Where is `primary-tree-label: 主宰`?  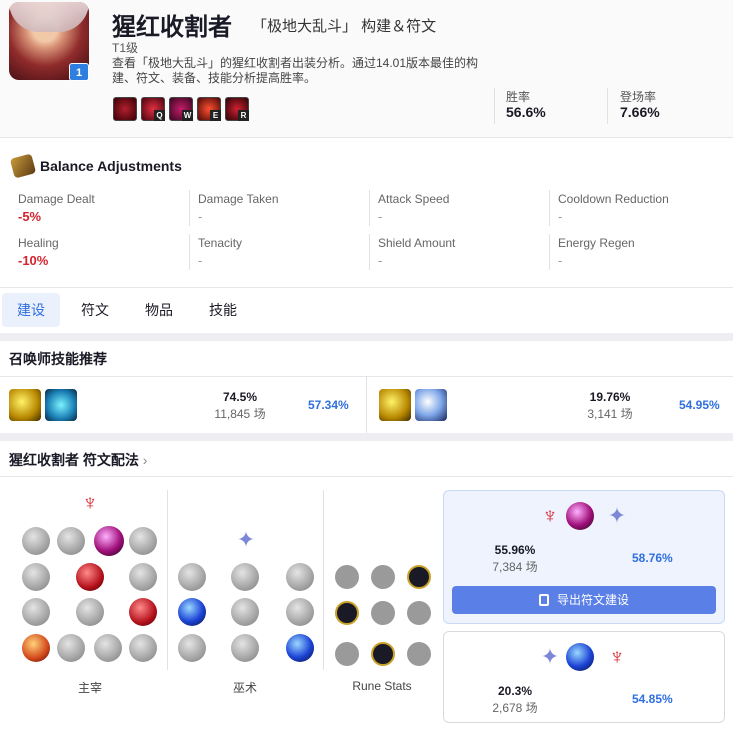
primary-tree-label: 主宰 is located at coordinates (89, 688).